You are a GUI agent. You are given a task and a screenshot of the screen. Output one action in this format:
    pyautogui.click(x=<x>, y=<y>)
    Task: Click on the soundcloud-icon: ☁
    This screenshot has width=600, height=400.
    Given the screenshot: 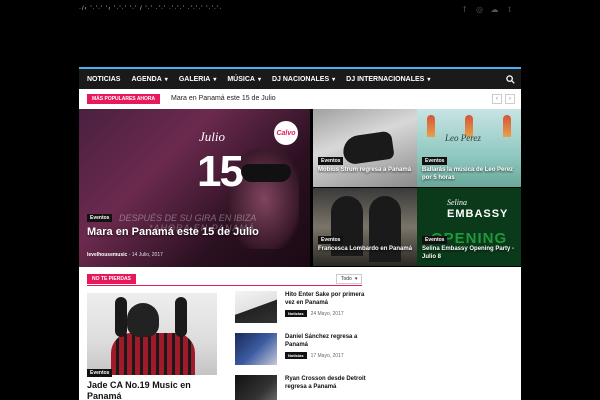 What is the action you would take?
    pyautogui.click(x=494, y=9)
    